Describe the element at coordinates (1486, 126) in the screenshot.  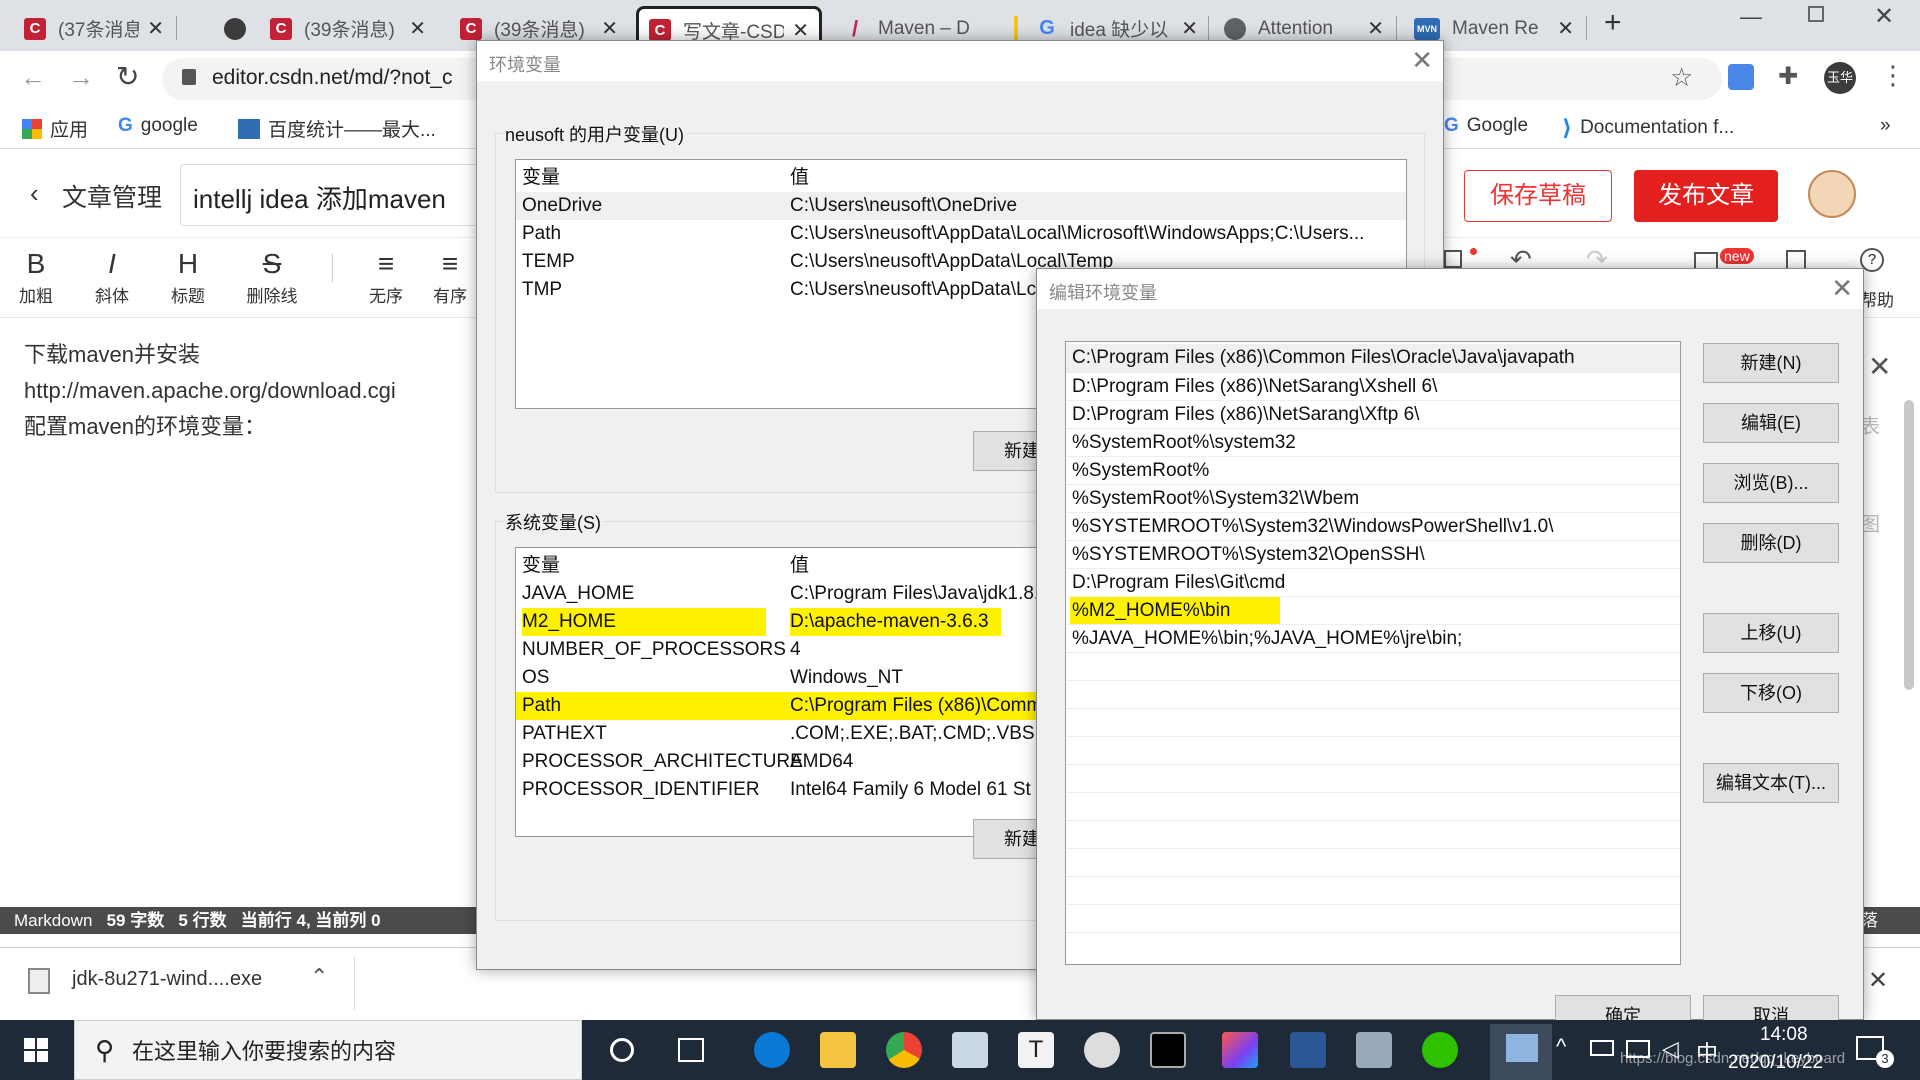
I see `bookmark-google-2: G Google` at that location.